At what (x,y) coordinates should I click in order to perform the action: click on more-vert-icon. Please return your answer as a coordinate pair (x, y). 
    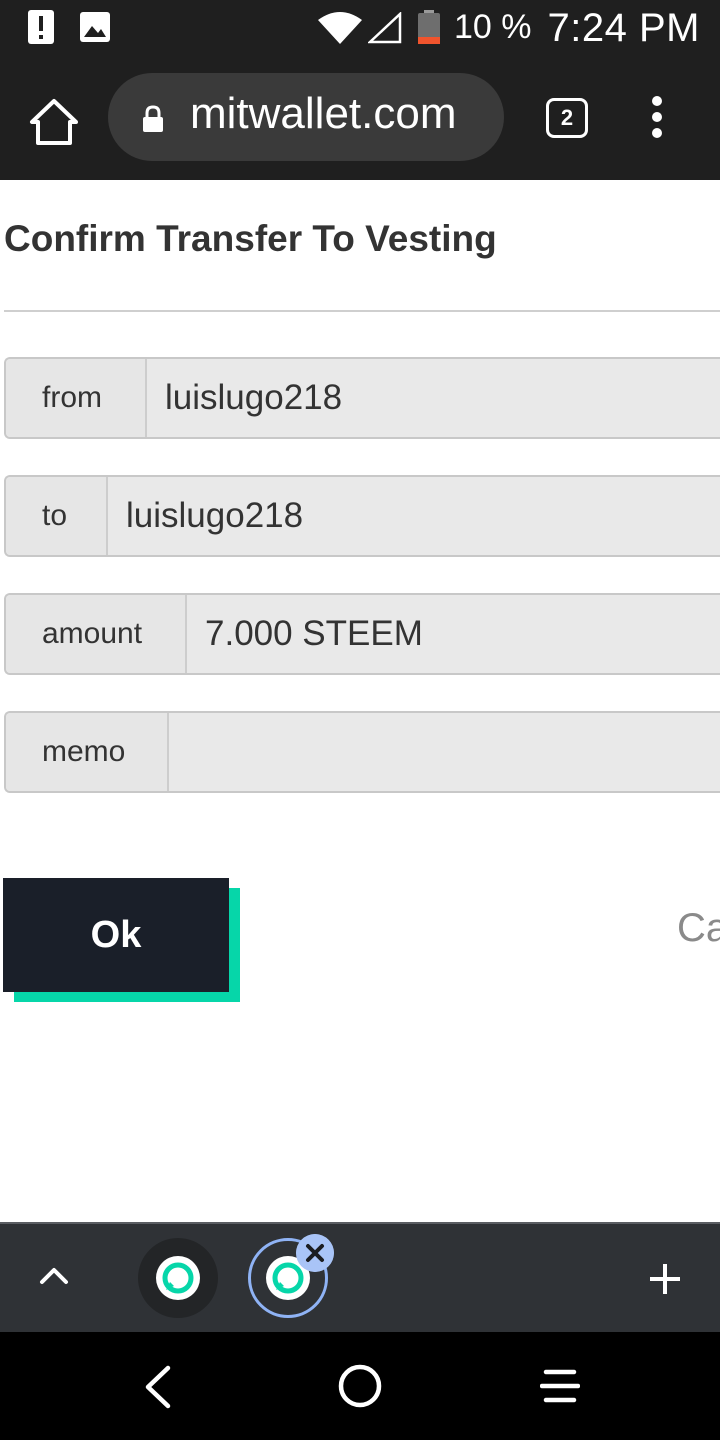
    Looking at the image, I should click on (657, 118).